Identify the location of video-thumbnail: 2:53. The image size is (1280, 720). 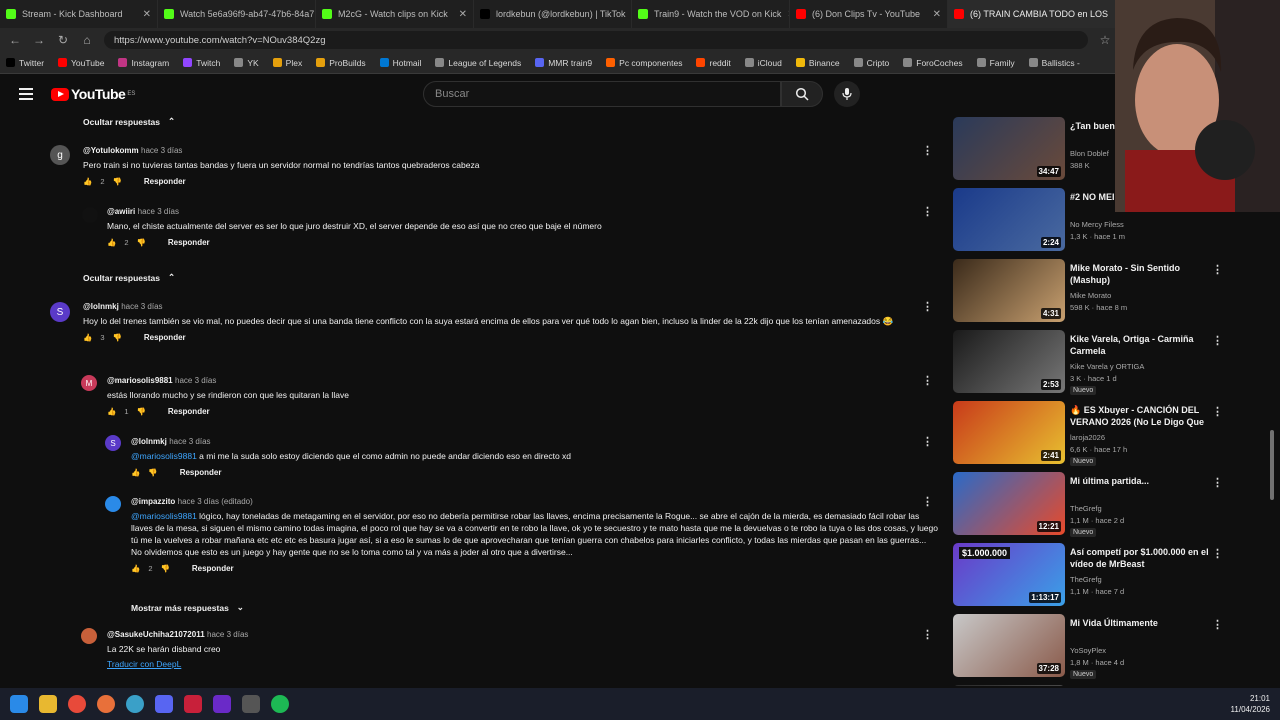
(1009, 361).